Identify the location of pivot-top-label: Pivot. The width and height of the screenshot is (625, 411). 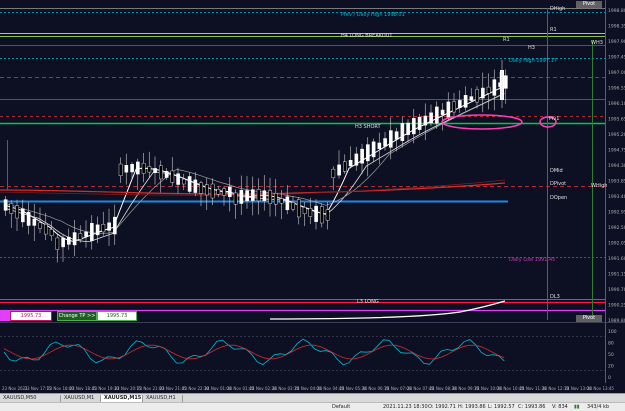
(589, 4).